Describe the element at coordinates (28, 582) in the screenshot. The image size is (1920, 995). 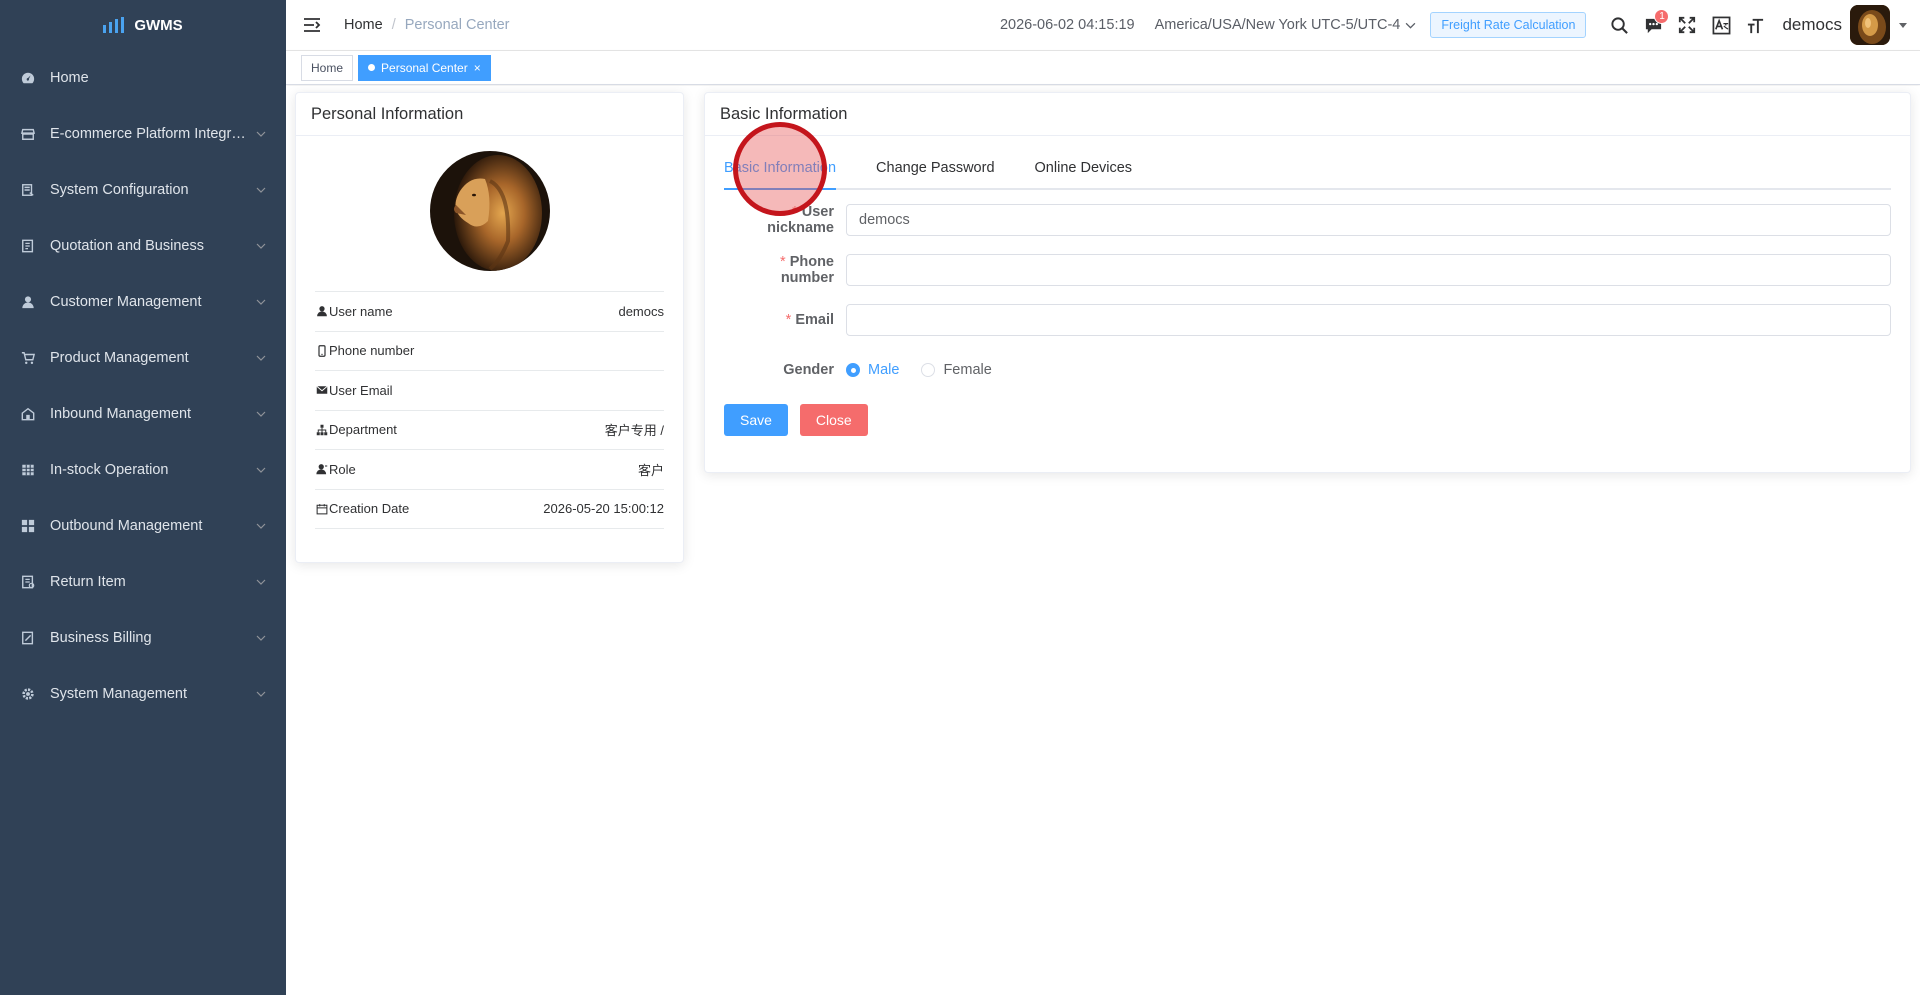
I see `return-icon` at that location.